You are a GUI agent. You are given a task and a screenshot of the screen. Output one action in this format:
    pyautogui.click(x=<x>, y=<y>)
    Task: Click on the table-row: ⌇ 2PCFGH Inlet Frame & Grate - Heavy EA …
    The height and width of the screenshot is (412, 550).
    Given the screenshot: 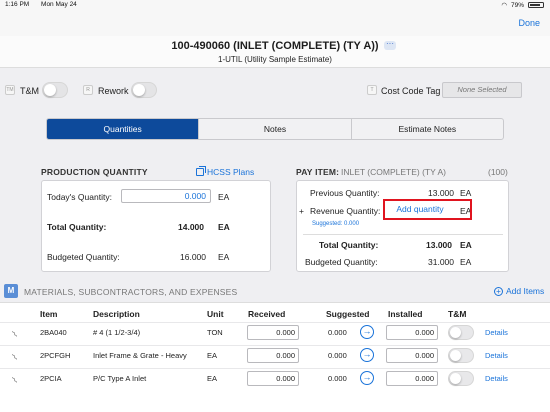 What is the action you would take?
    pyautogui.click(x=275, y=356)
    